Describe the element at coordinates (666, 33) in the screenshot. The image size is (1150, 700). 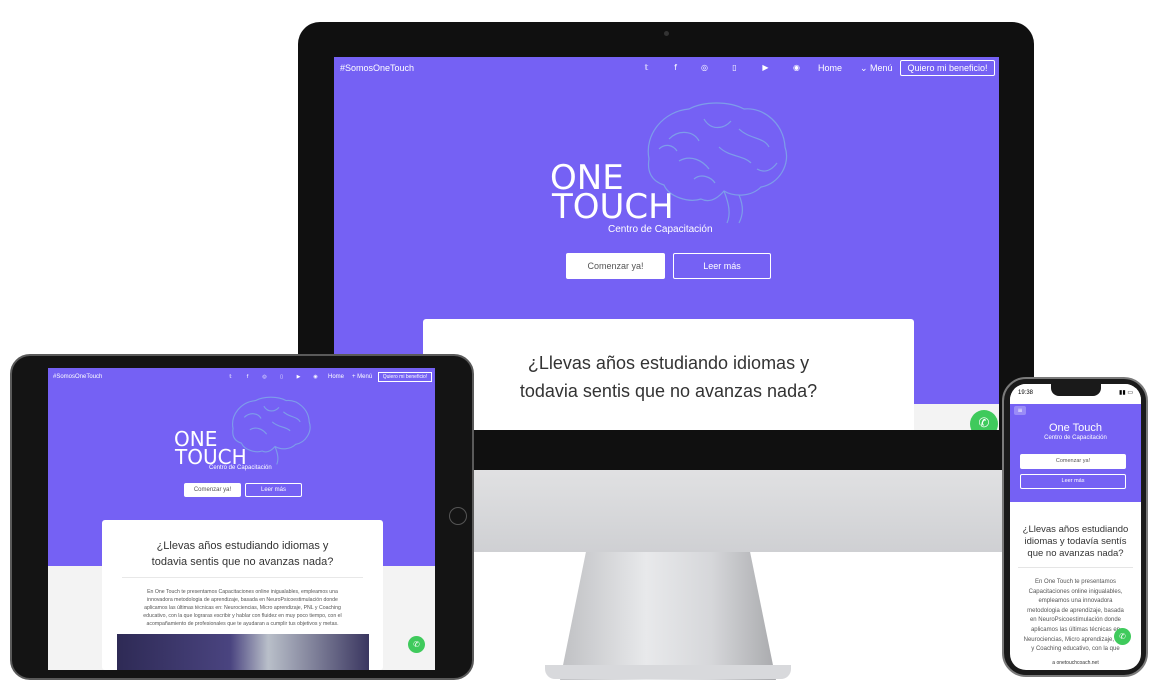
I see `monitor-camera` at that location.